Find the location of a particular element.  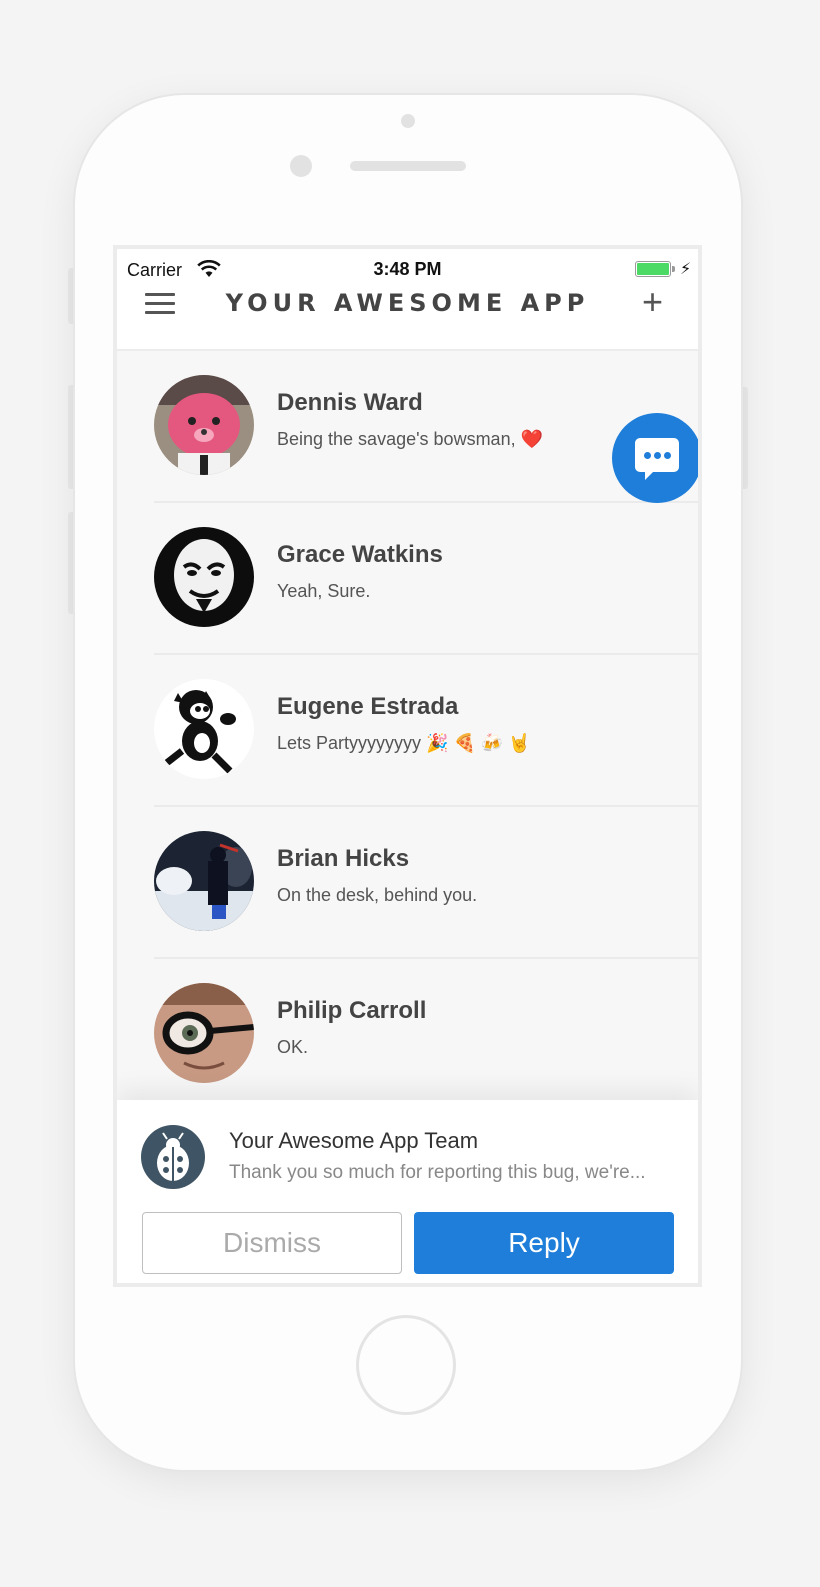

chat-bubble-icon is located at coordinates (657, 459).